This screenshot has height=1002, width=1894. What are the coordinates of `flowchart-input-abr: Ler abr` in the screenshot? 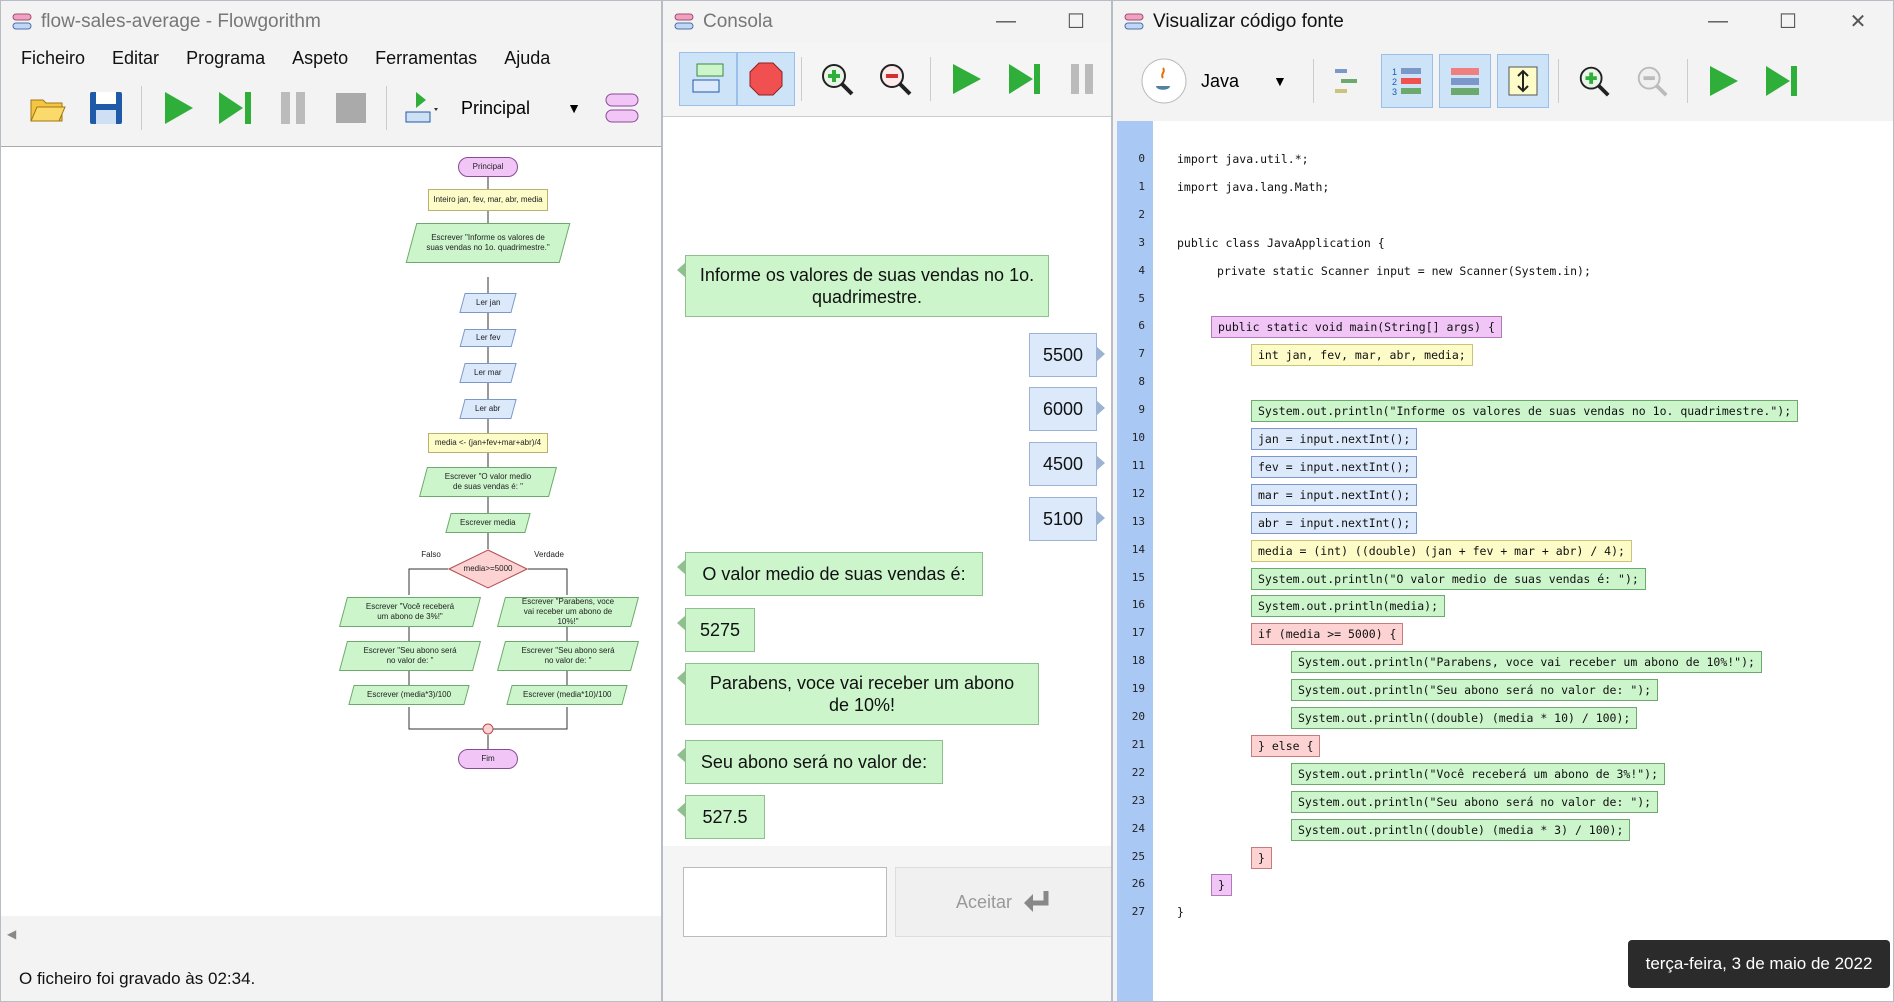 It's located at (488, 409).